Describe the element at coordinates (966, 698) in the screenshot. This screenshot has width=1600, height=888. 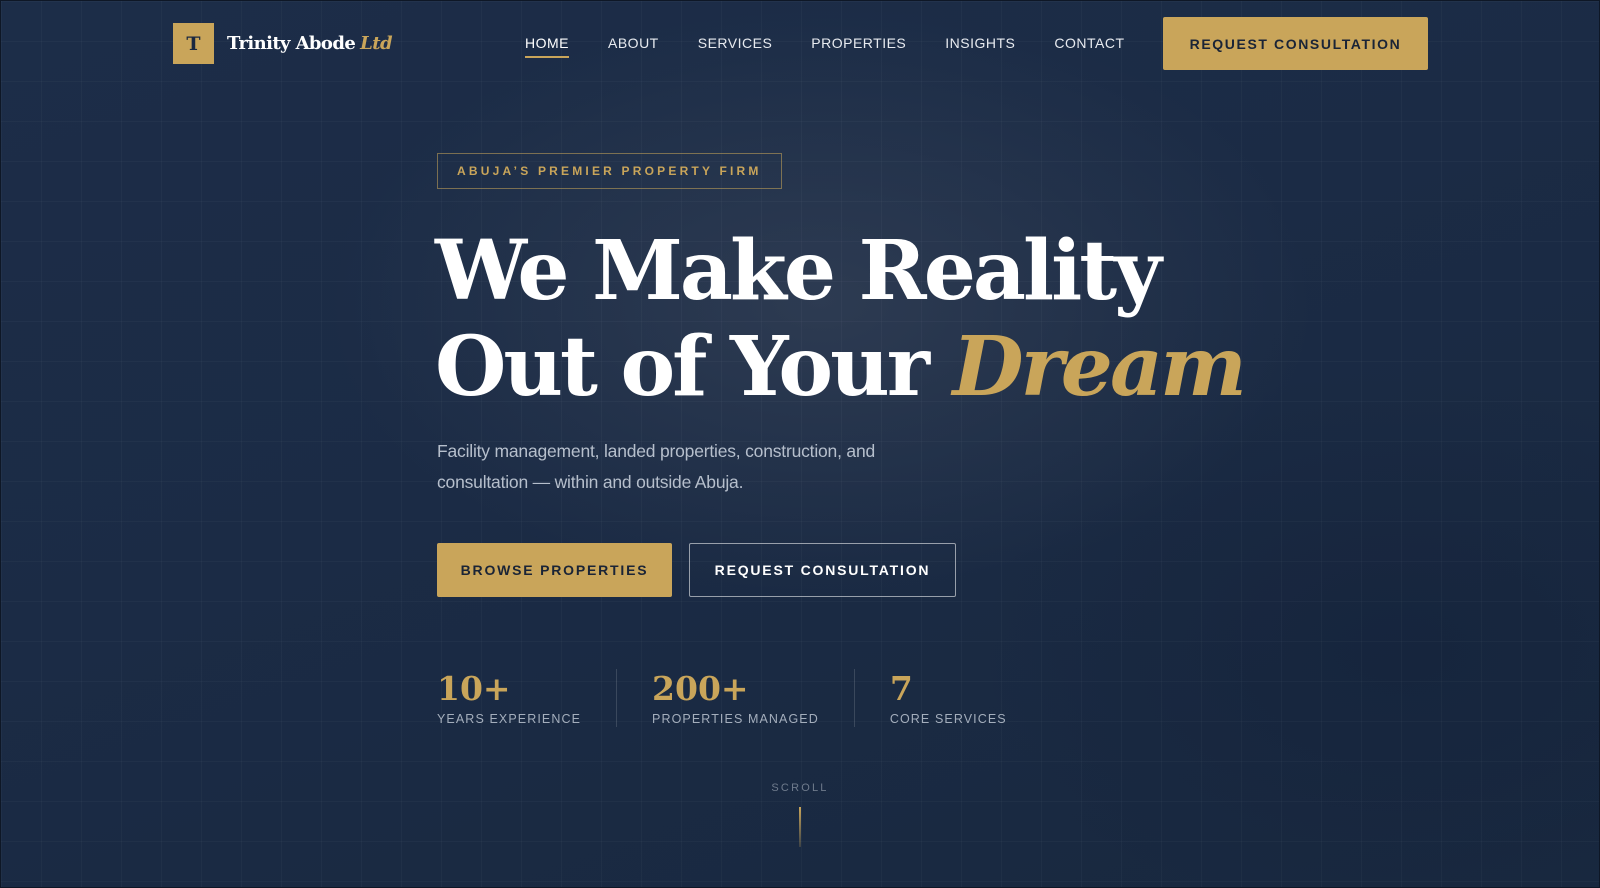
I see `stat-item: 7 CORE SERVICES` at that location.